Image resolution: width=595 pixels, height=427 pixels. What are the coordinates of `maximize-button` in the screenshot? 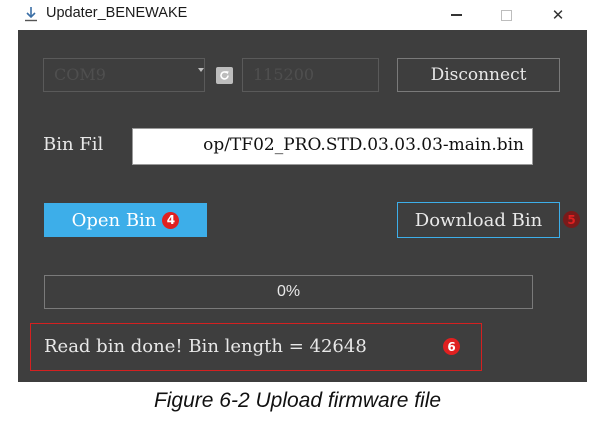 It's located at (506, 15).